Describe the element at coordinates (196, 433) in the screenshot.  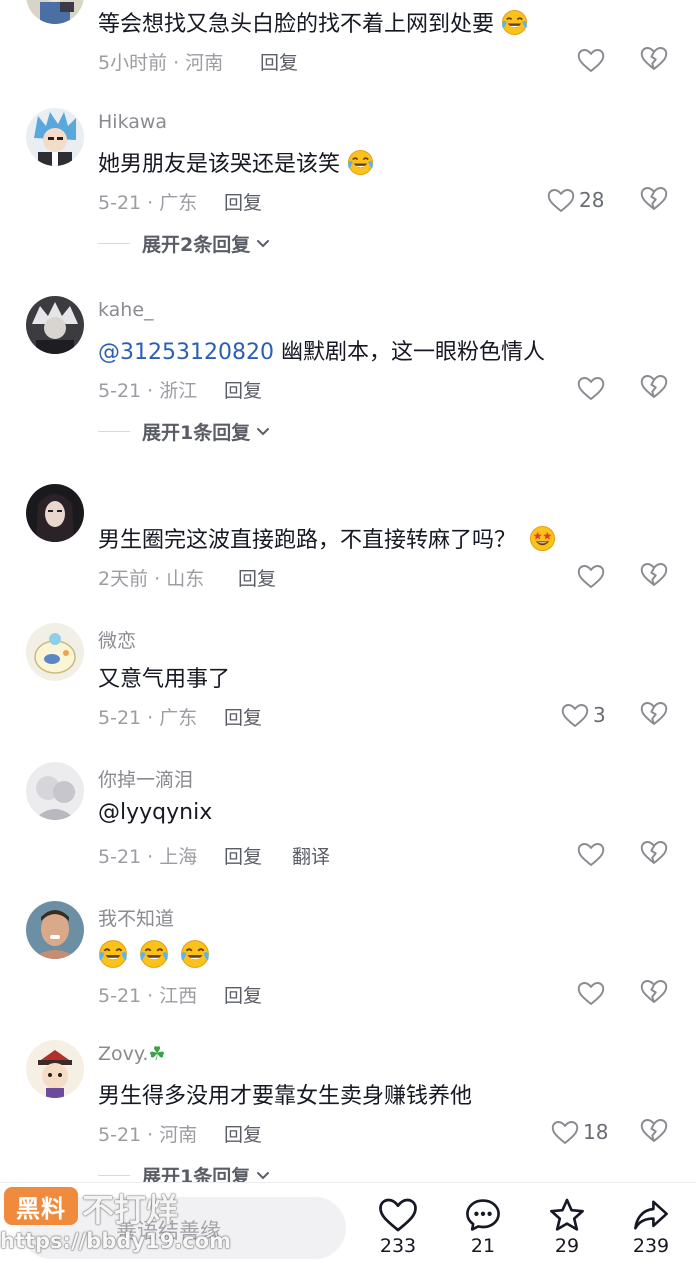
I see `expand-replies-label: 展开1条回复` at that location.